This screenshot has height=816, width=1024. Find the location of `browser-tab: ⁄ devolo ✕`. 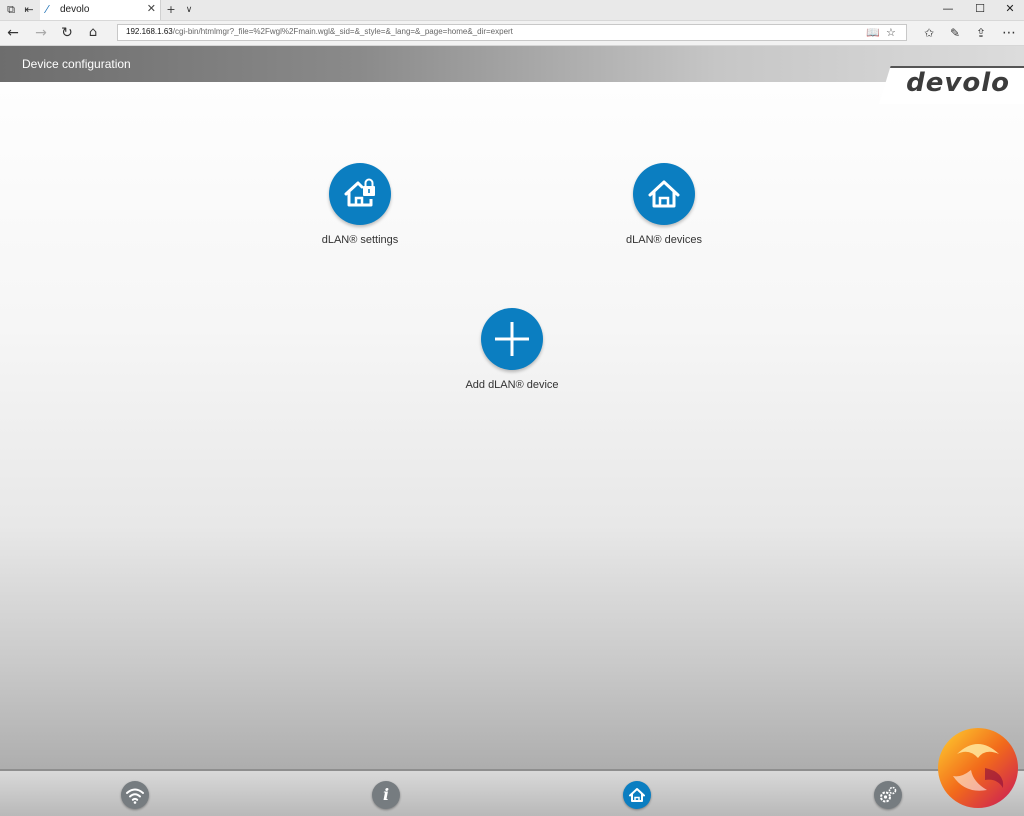

browser-tab: ⁄ devolo ✕ is located at coordinates (100, 10).